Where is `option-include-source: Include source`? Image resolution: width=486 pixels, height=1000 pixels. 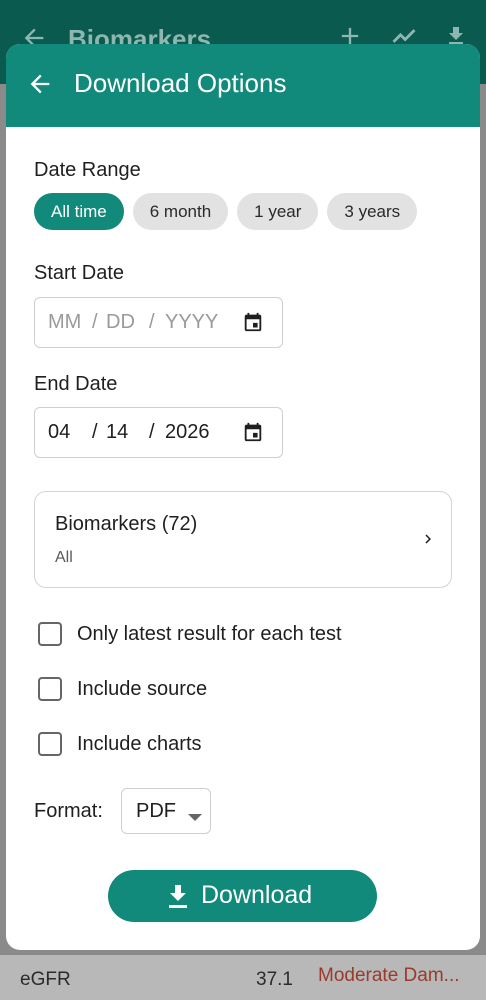 option-include-source: Include source is located at coordinates (122, 689).